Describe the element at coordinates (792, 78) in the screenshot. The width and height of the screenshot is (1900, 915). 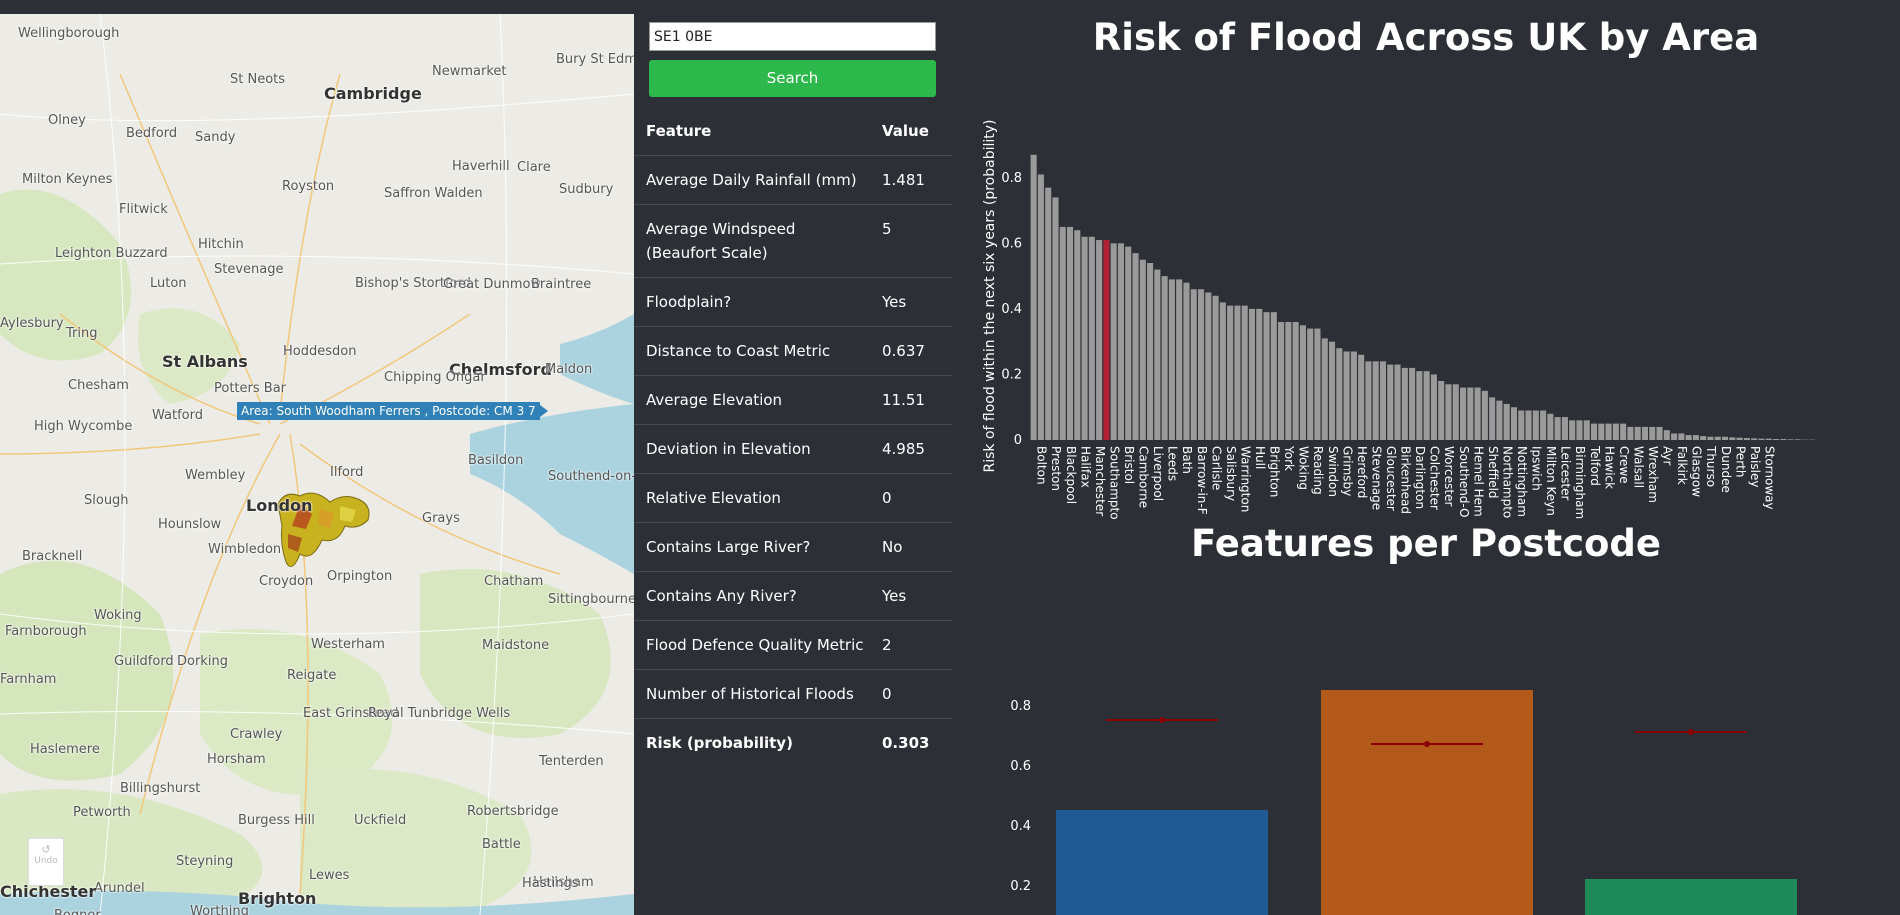
I see `search-button: Search` at that location.